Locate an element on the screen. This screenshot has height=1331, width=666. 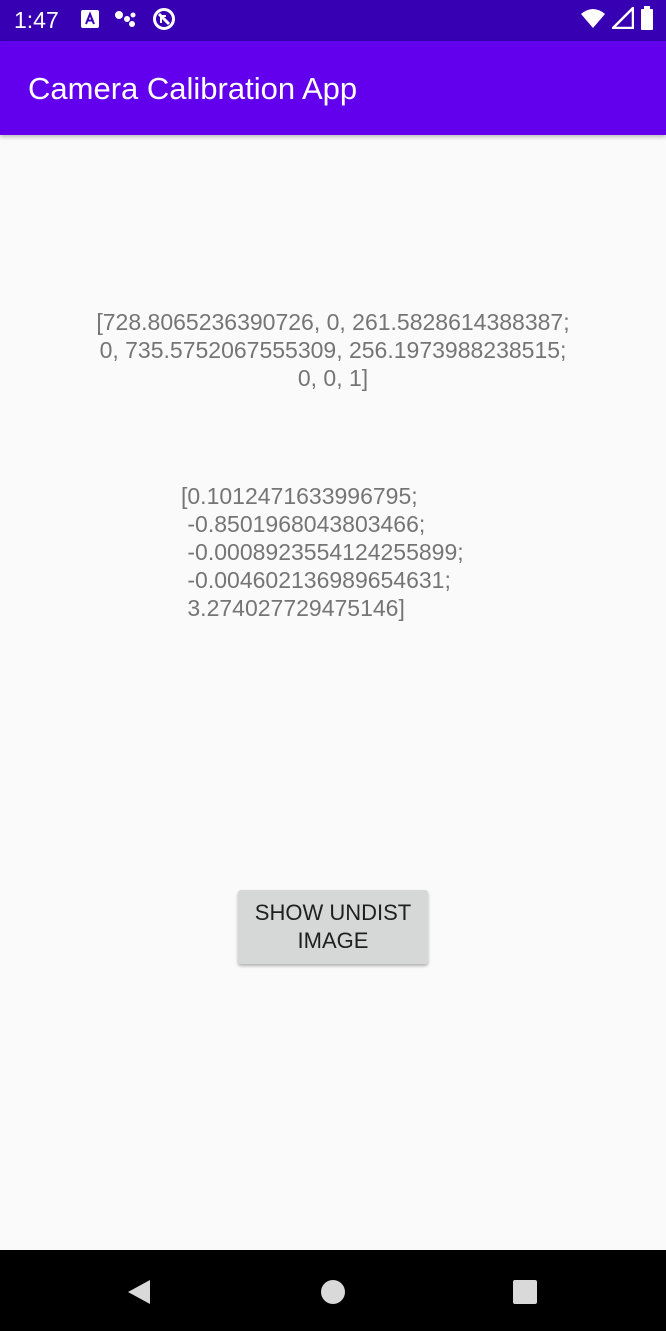
recents-icon is located at coordinates (525, 1292).